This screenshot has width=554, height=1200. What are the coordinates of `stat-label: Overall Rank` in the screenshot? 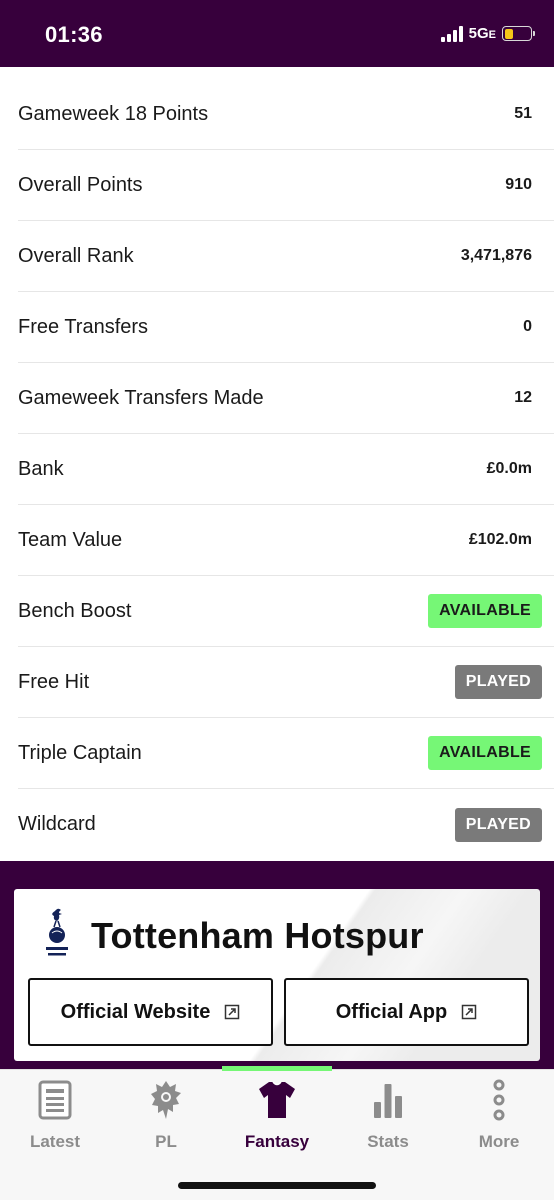 It's located at (76, 255).